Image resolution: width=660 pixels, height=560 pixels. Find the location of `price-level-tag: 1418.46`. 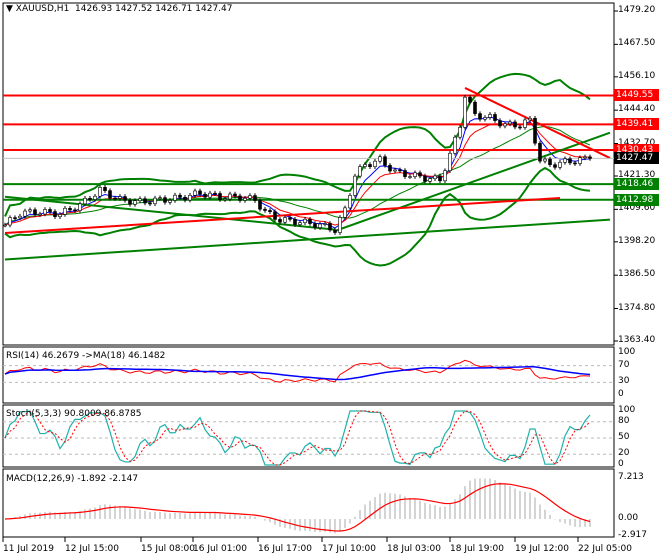

price-level-tag: 1418.46 is located at coordinates (636, 184).